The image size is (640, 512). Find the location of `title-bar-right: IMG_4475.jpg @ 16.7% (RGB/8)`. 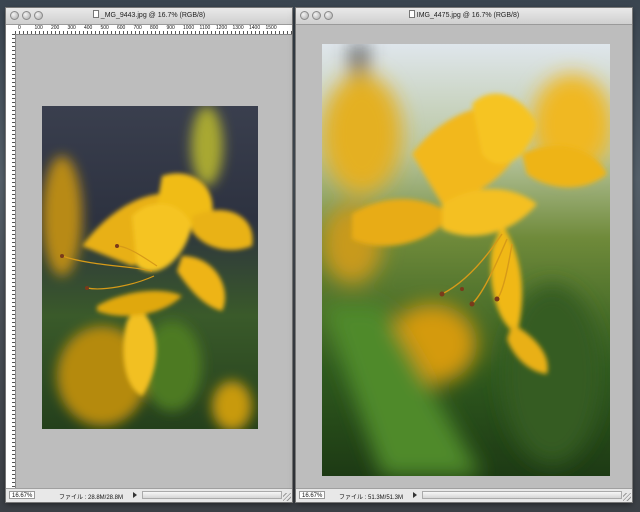

title-bar-right: IMG_4475.jpg @ 16.7% (RGB/8) is located at coordinates (464, 16).